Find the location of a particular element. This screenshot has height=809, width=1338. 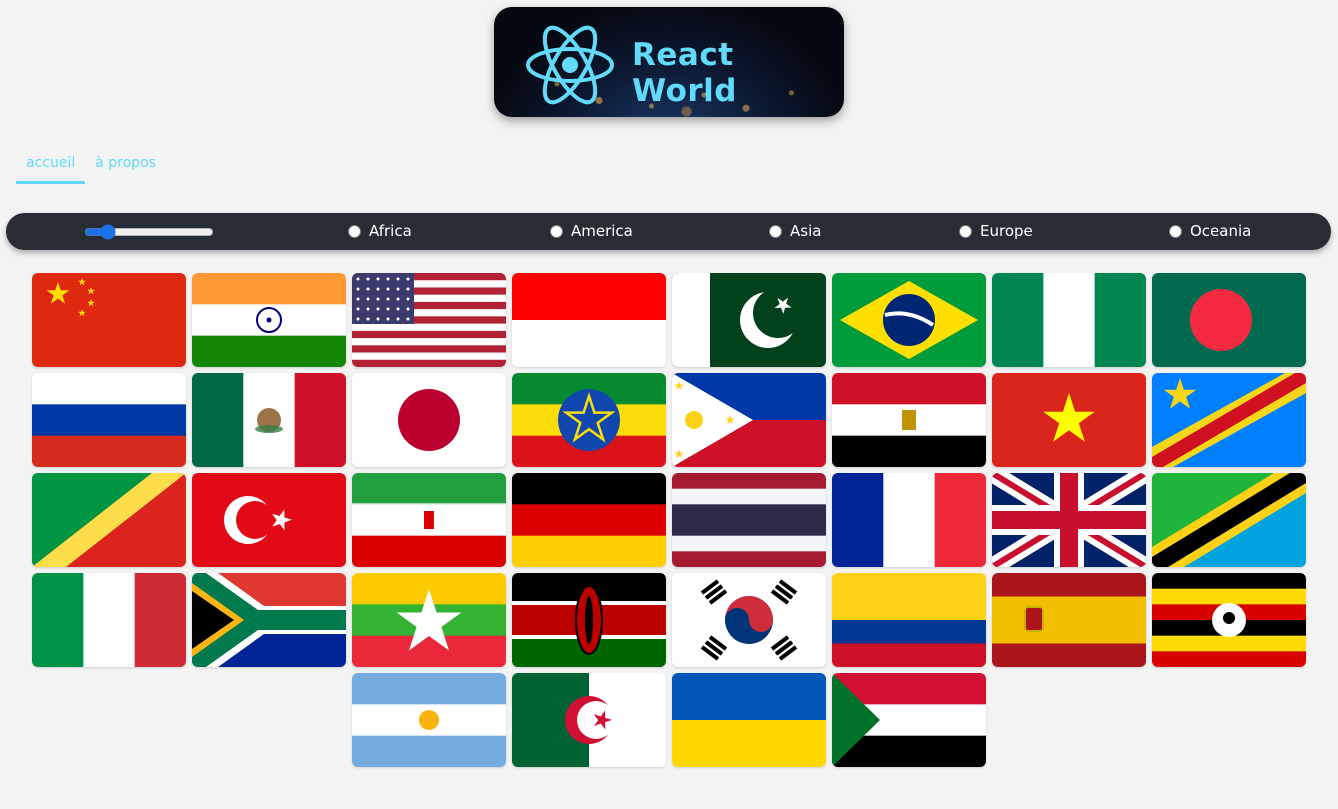

flag-tanzania-icon is located at coordinates (1229, 520).